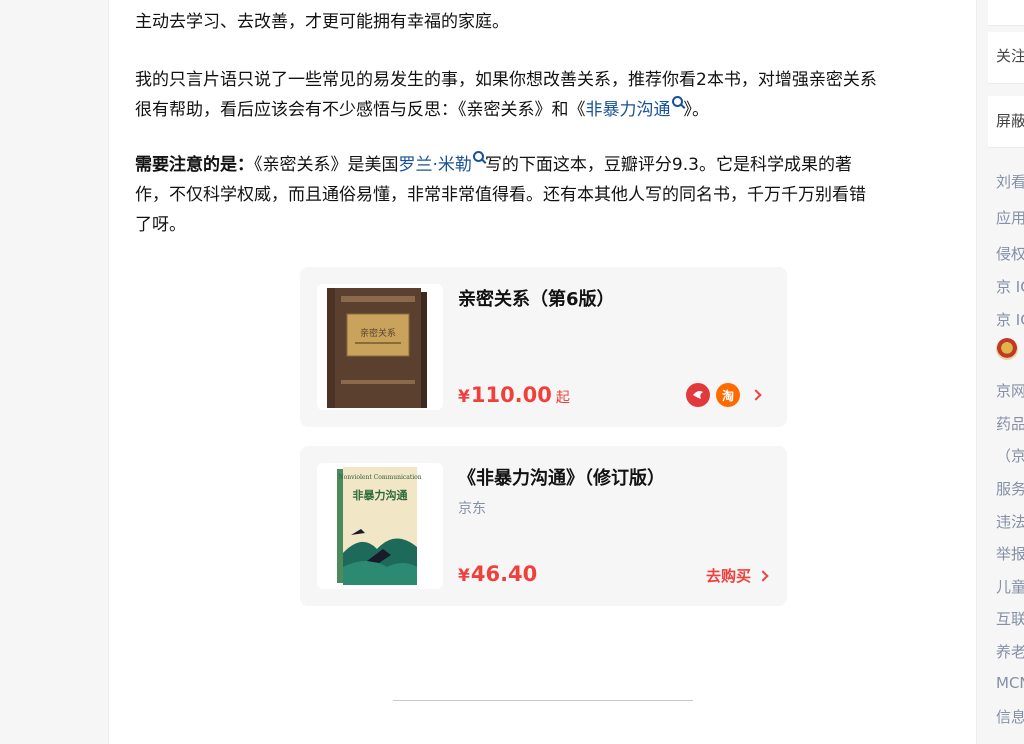 Image resolution: width=1024 pixels, height=744 pixels. Describe the element at coordinates (698, 395) in the screenshot. I see `jd-logo-icon` at that location.